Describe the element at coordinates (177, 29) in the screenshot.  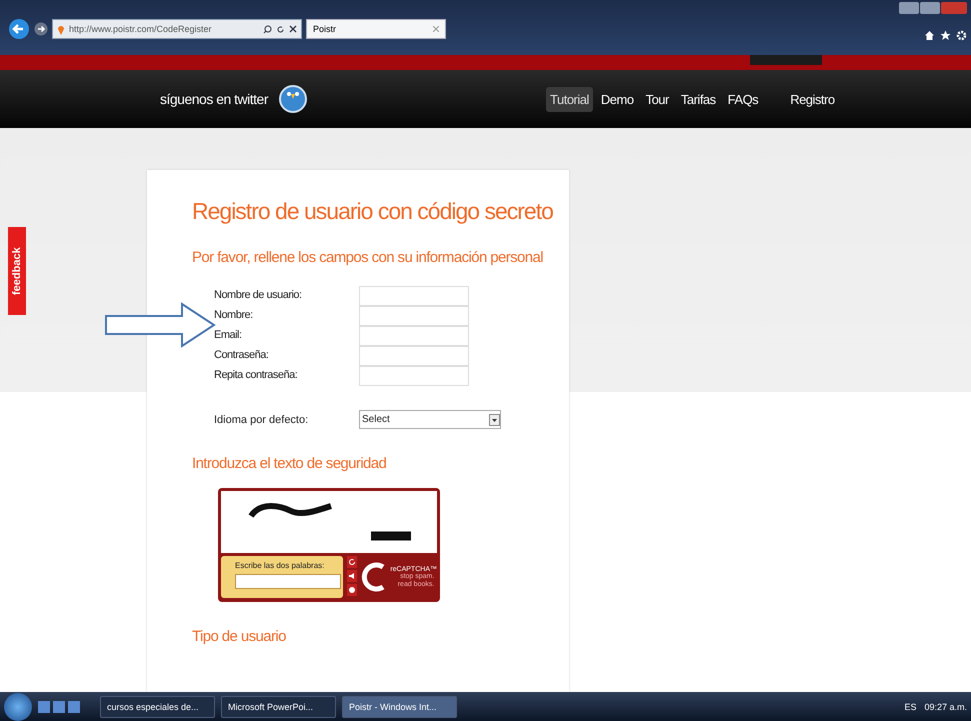
I see `address-bar: http://www.poistr.com/CodeRegister` at that location.